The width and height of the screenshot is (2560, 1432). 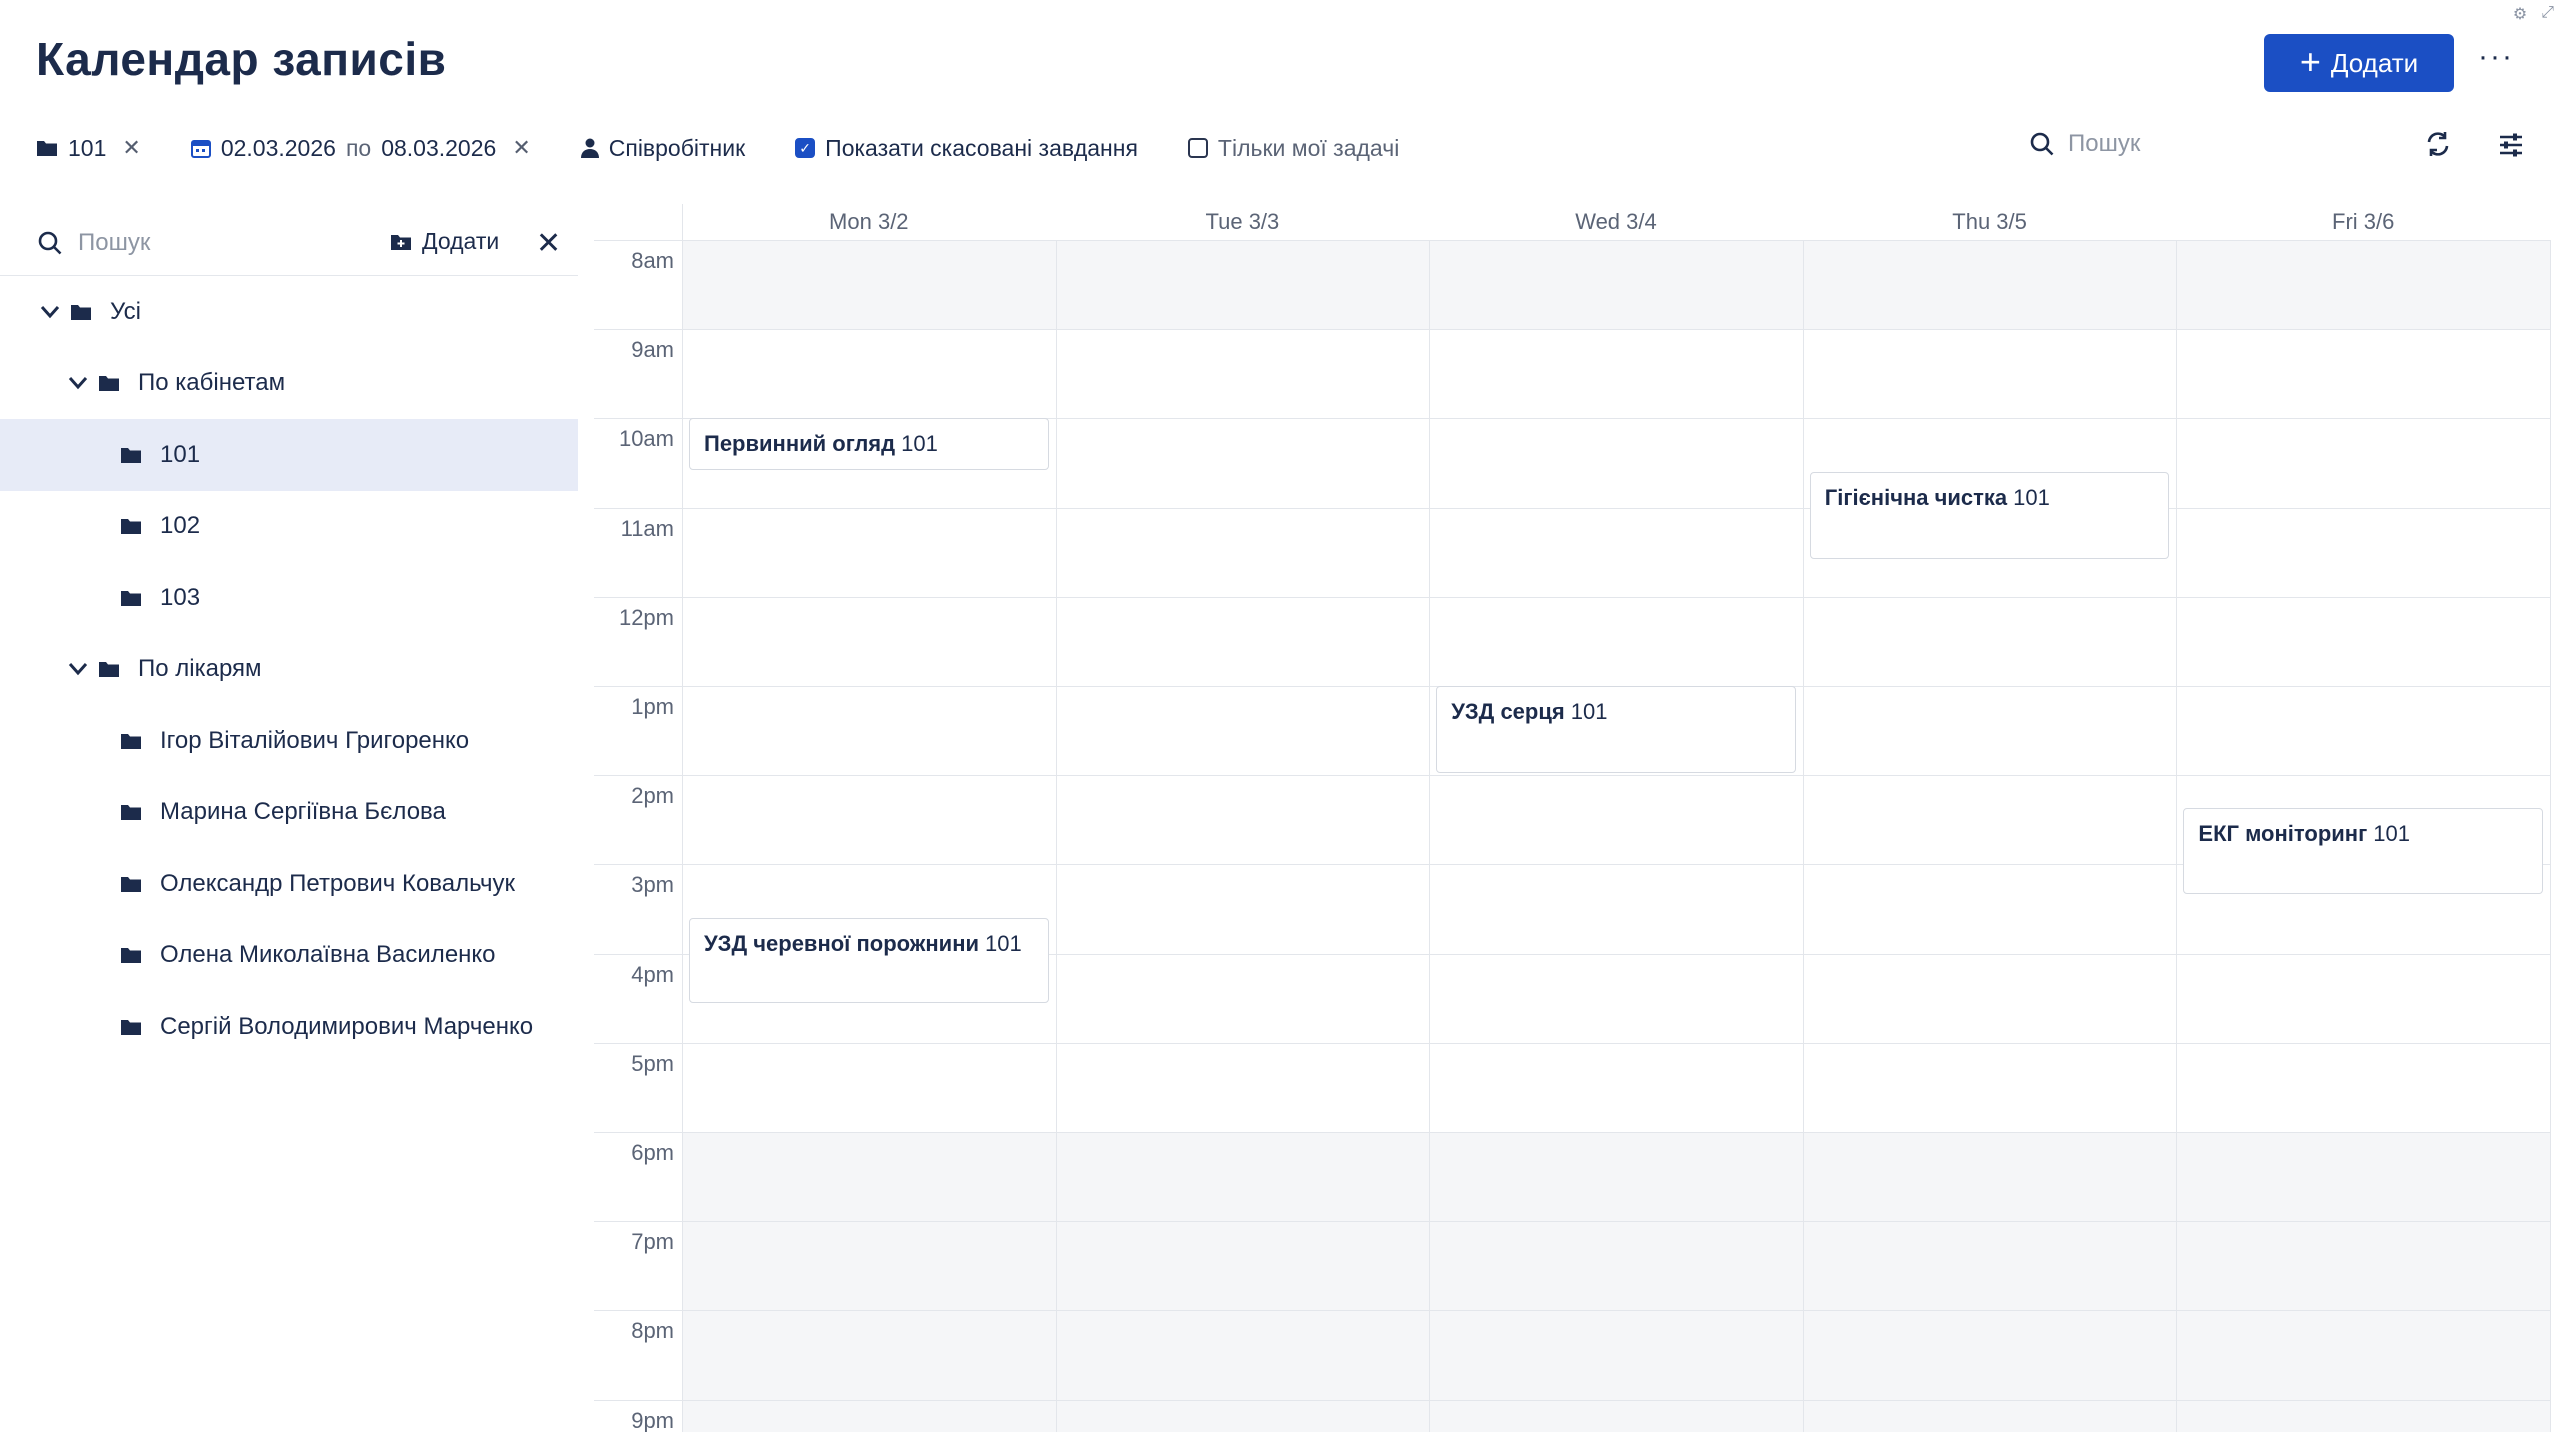 I want to click on tree-item-label: 103, so click(x=180, y=597).